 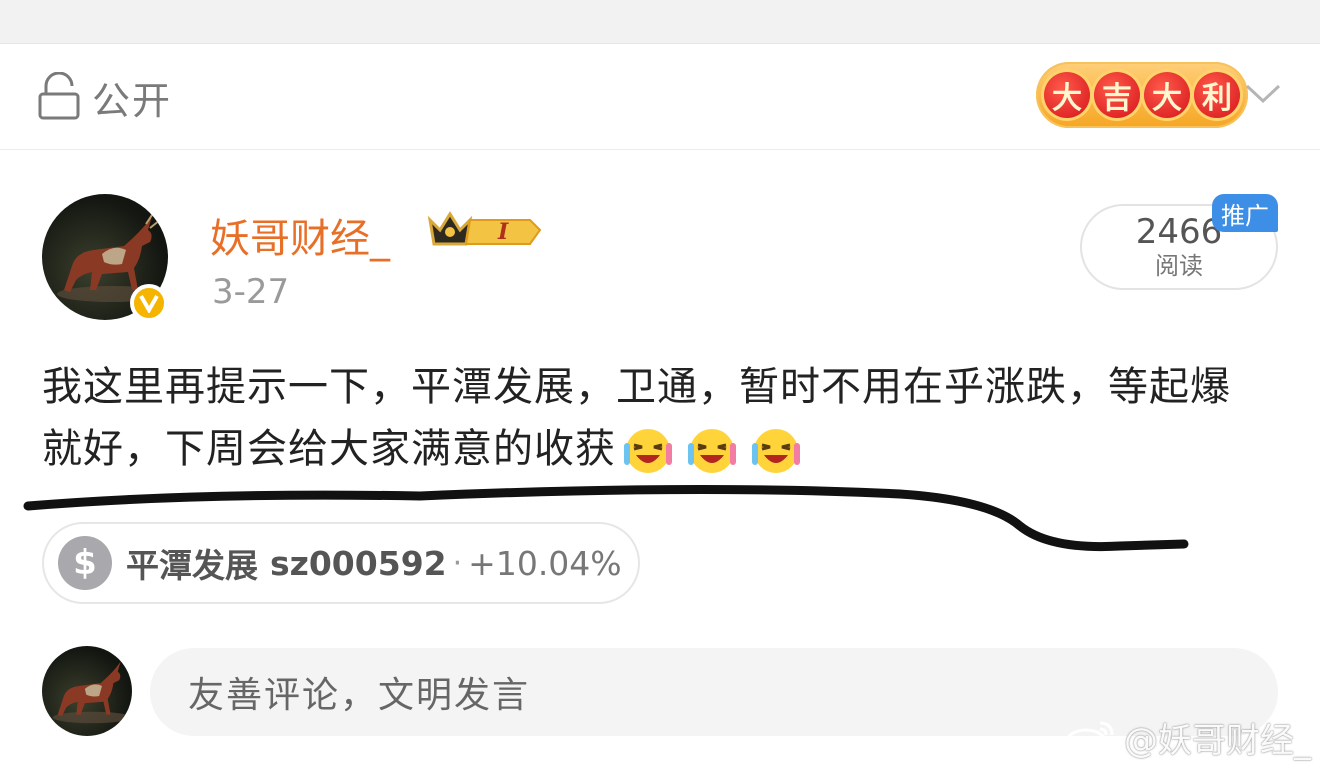 What do you see at coordinates (660, 97) in the screenshot?
I see `visibility-bar: 公开 大 吉 大 利` at bounding box center [660, 97].